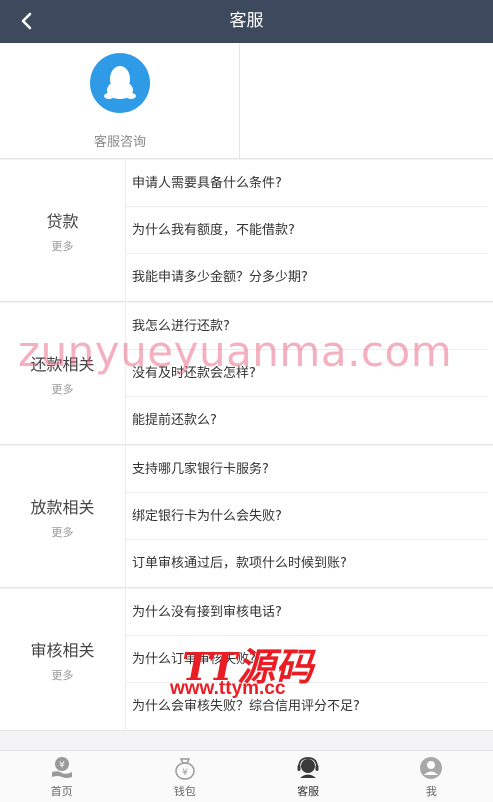  I want to click on question-item: 为什么没有接到审核电话?, so click(306, 612).